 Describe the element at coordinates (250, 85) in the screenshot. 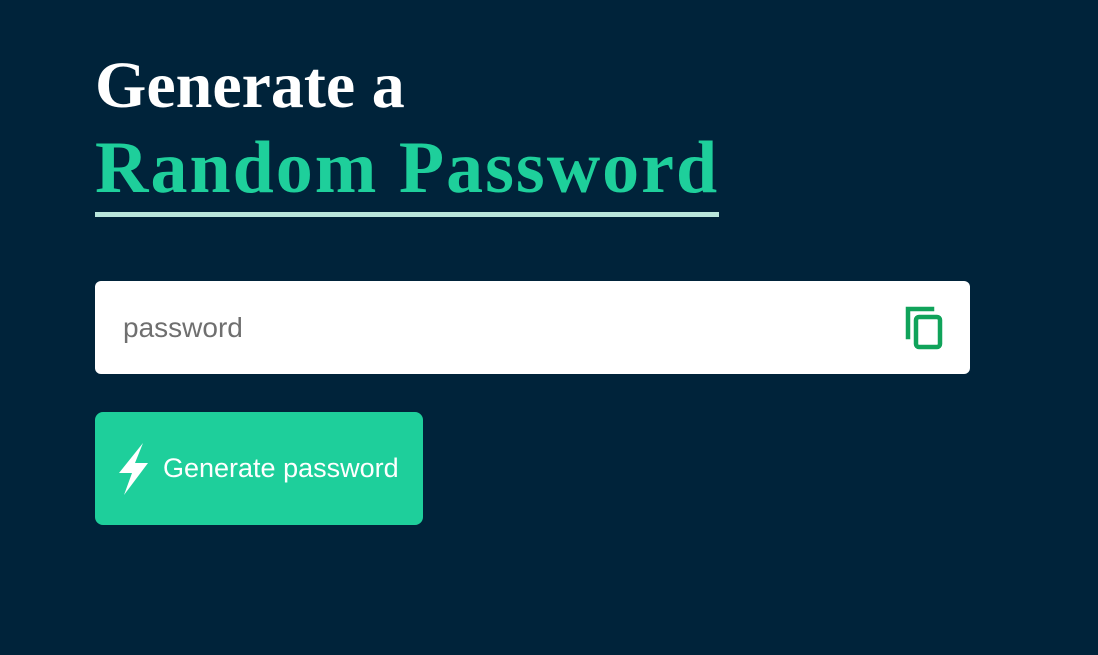

I see `title-line-1: Generate a` at that location.